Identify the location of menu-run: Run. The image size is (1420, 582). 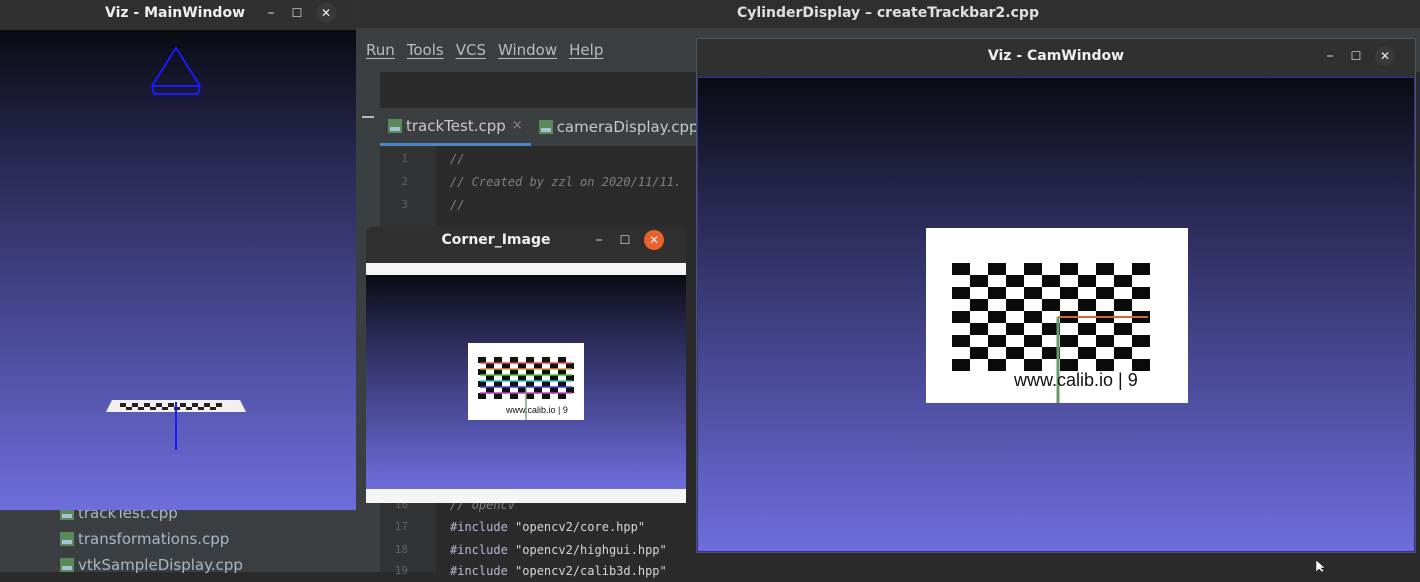
(380, 50).